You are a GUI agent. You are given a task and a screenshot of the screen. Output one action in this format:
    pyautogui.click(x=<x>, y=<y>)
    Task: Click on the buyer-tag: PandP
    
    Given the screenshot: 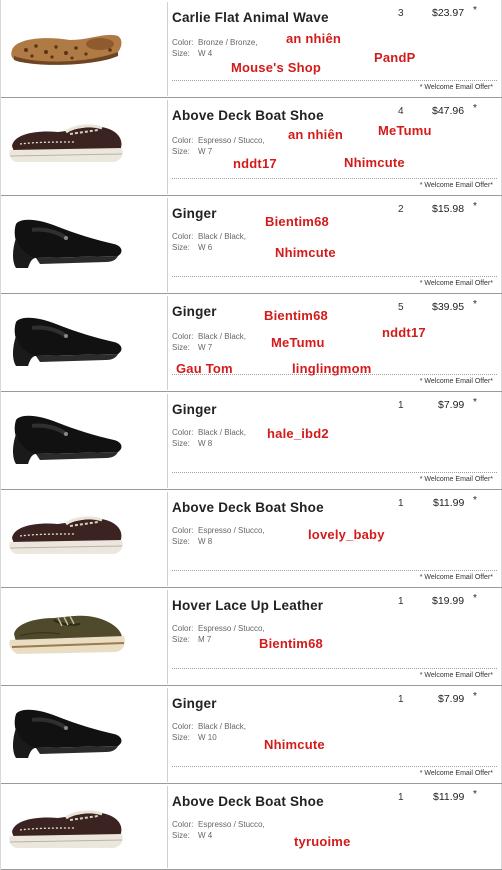 What is the action you would take?
    pyautogui.click(x=395, y=57)
    